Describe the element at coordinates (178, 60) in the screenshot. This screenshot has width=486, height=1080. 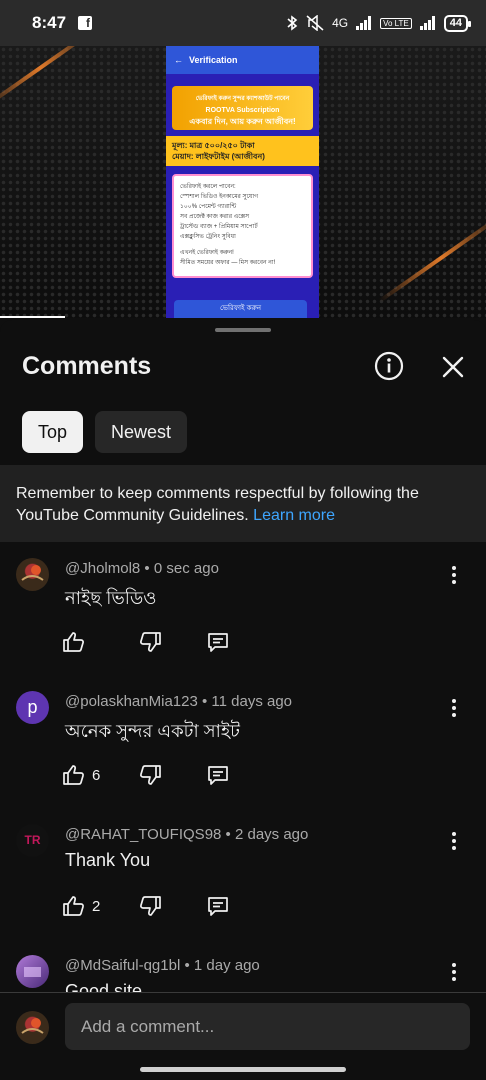
I see `back-arrow-icon: ←` at that location.